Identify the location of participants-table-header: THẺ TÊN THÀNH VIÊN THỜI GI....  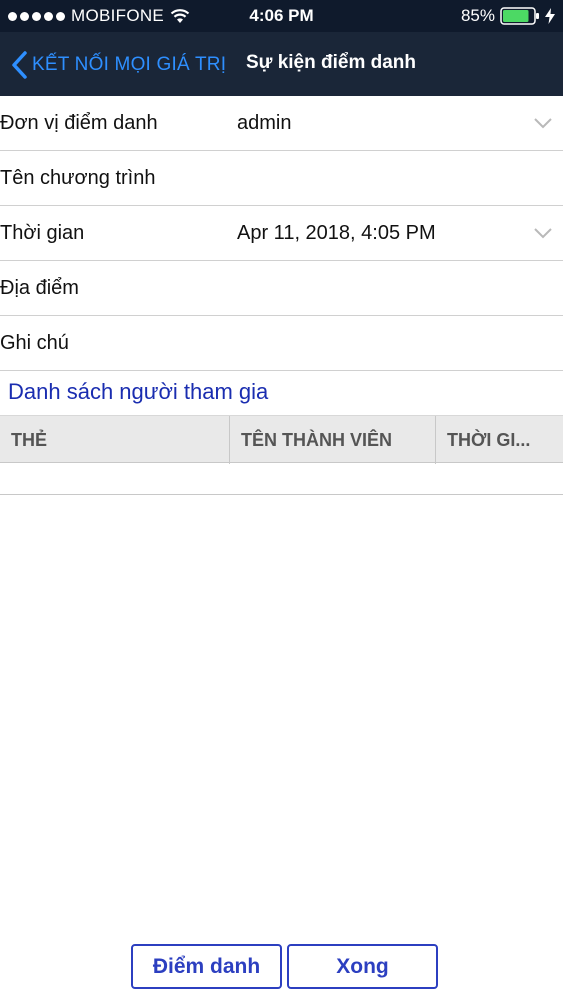
(281, 439).